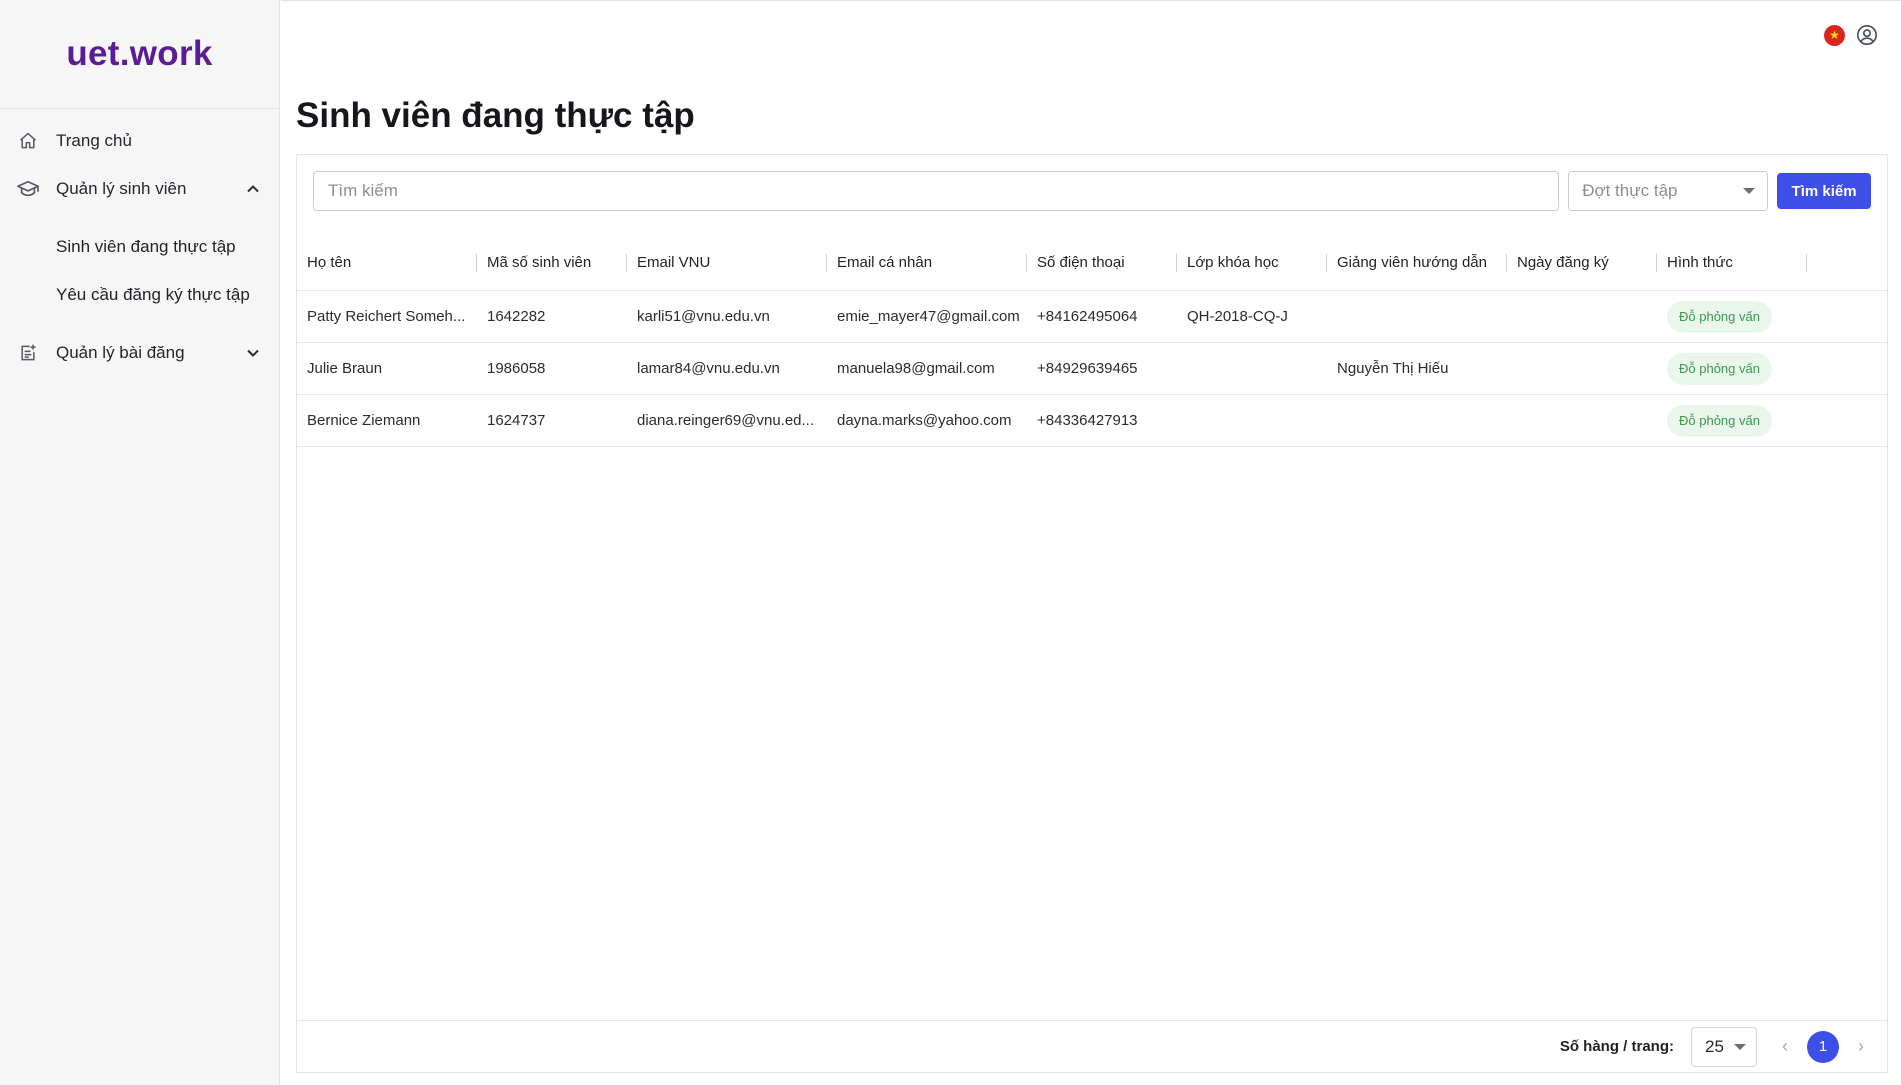 This screenshot has width=1901, height=1085. I want to click on rows-per-page-label: Số hàng / trang:, so click(1616, 1046).